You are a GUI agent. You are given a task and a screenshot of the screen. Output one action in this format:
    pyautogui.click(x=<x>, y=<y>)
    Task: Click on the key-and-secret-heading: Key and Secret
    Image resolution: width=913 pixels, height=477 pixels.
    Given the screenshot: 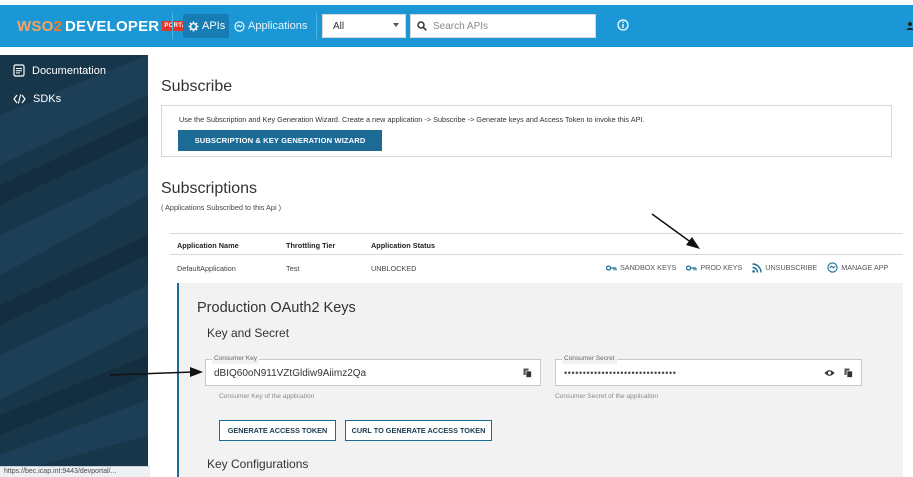 What is the action you would take?
    pyautogui.click(x=248, y=333)
    